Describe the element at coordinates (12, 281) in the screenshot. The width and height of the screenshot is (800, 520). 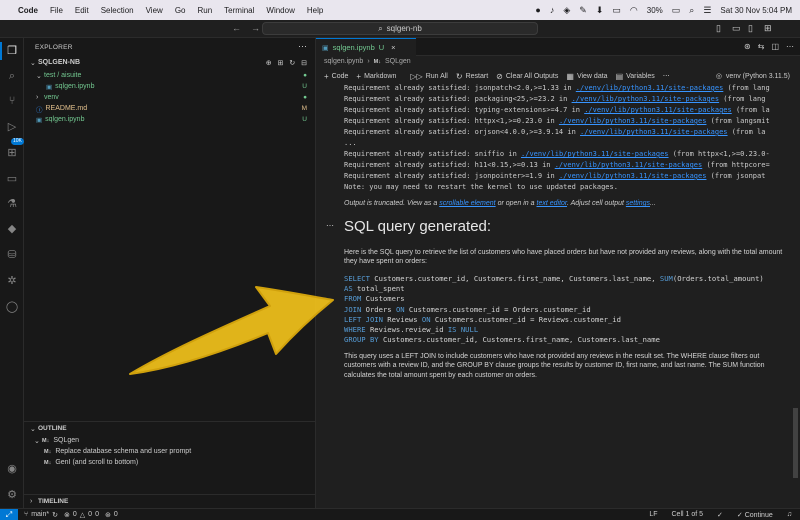
I see `openai-icon: ✲` at that location.